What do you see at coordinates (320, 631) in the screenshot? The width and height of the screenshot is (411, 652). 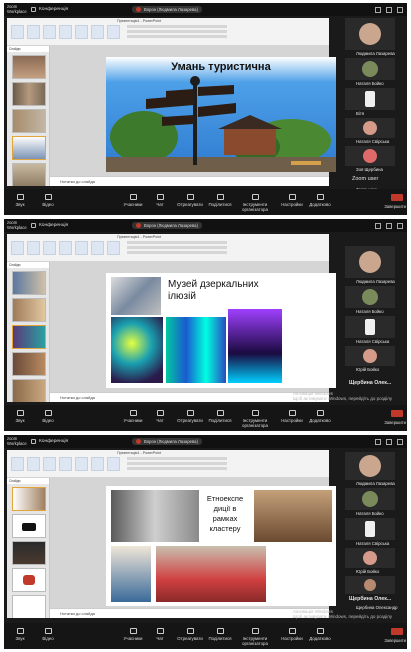 I see `more-dots-icon` at bounding box center [320, 631].